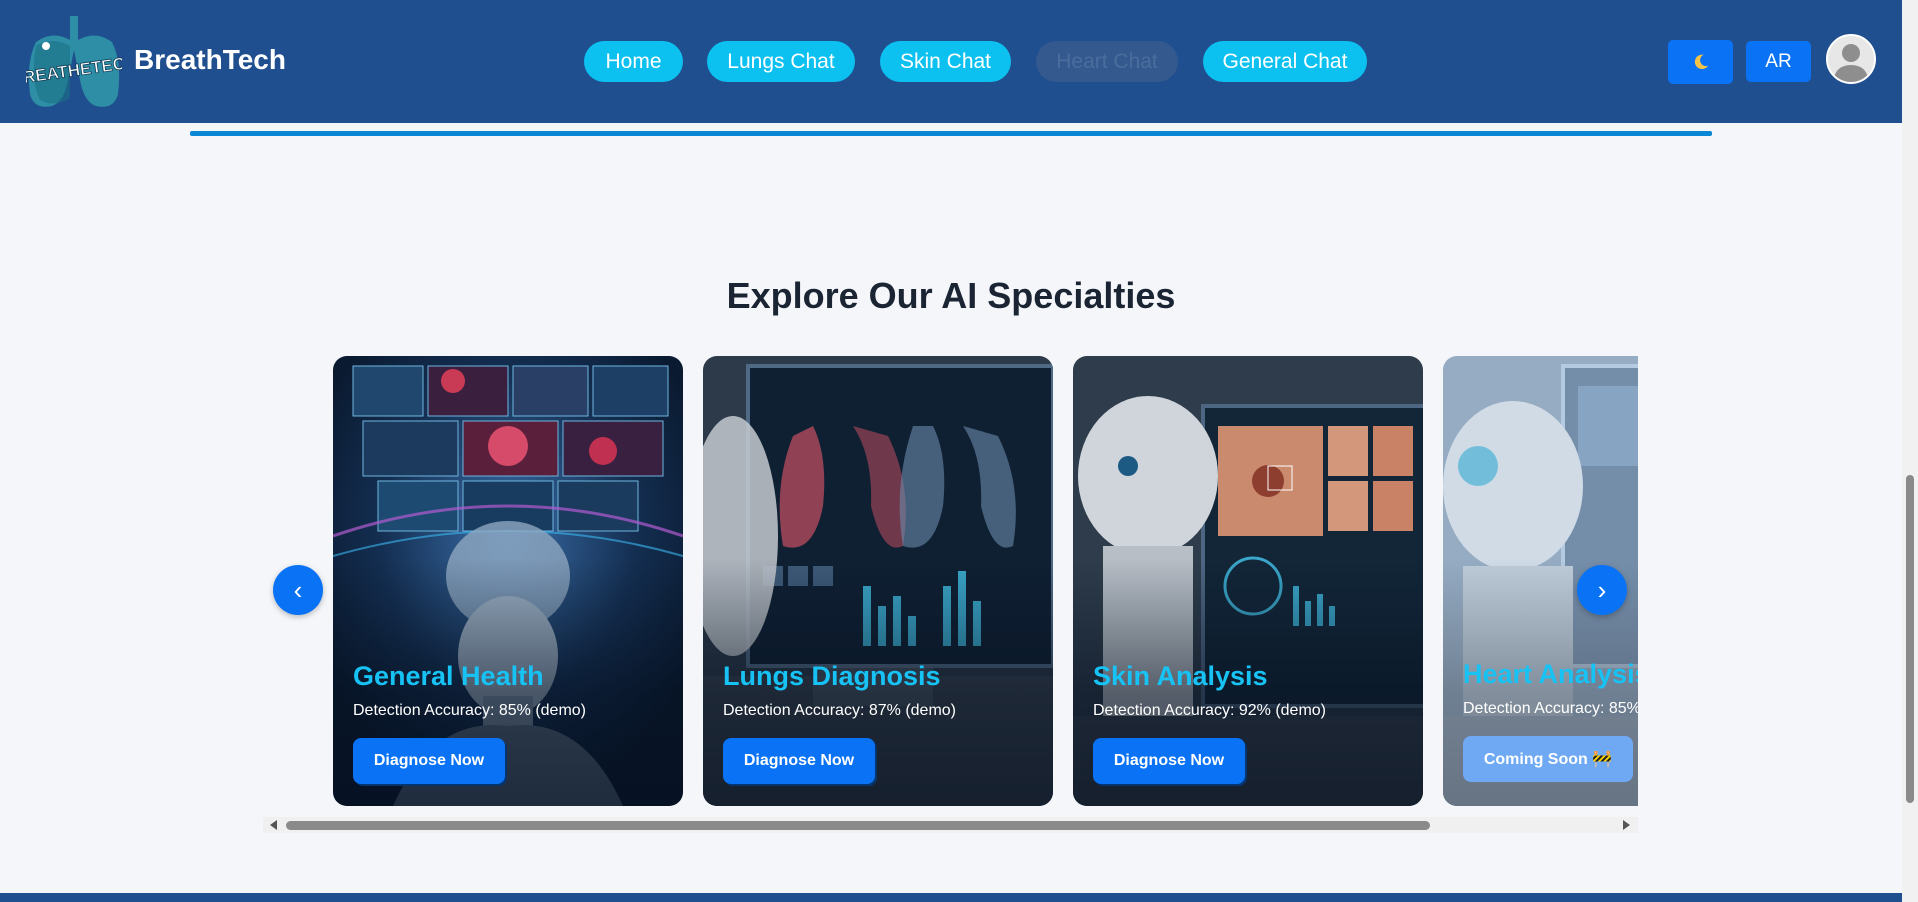 The image size is (1918, 902). I want to click on moon-icon, so click(1701, 62).